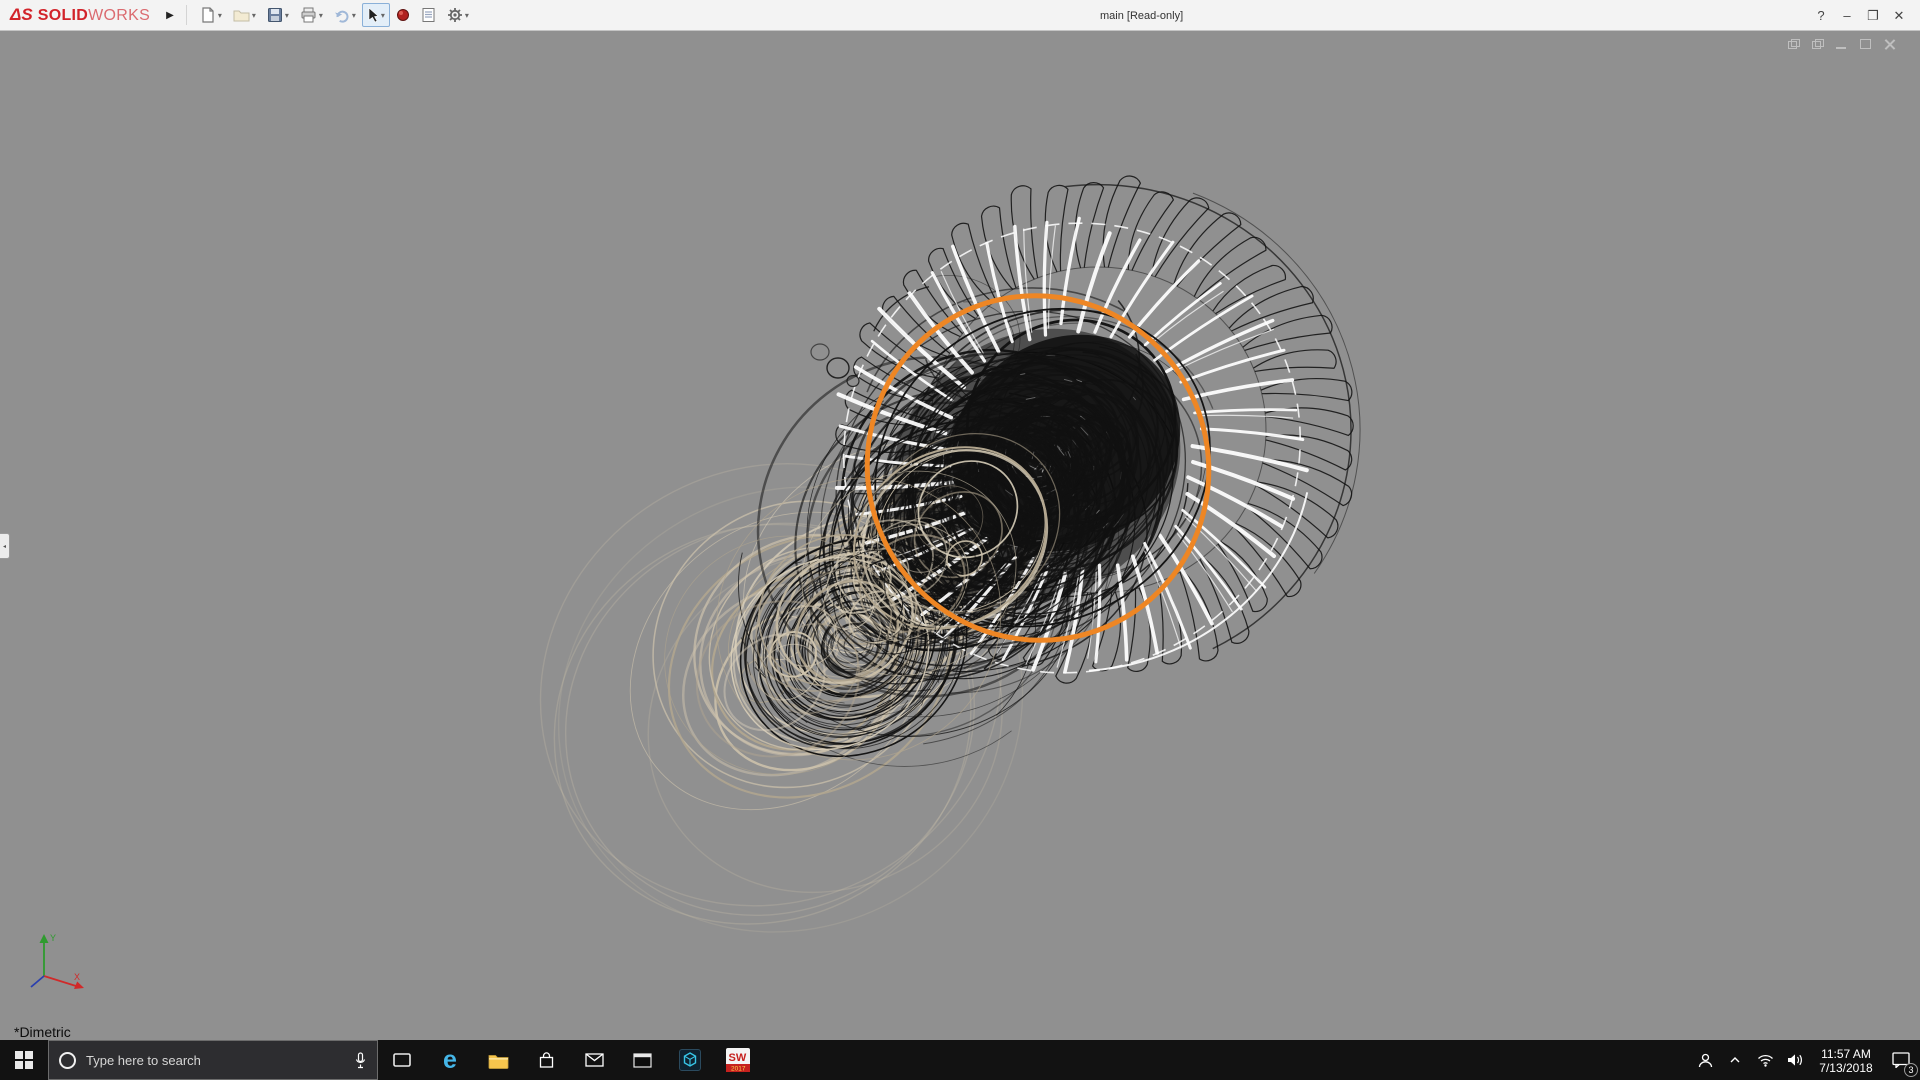  I want to click on chevron-up-icon, so click(1735, 1060).